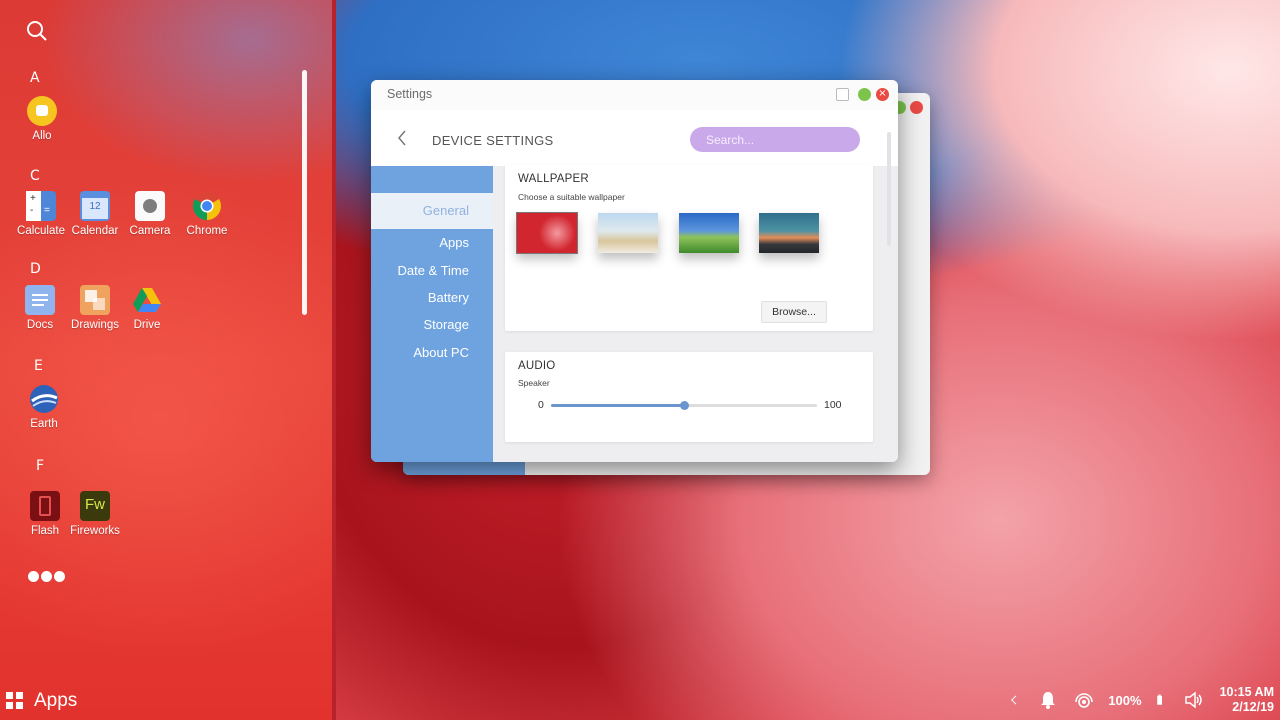 This screenshot has width=1280, height=720. I want to click on audio-card: AUDIO Speaker 0 100, so click(689, 397).